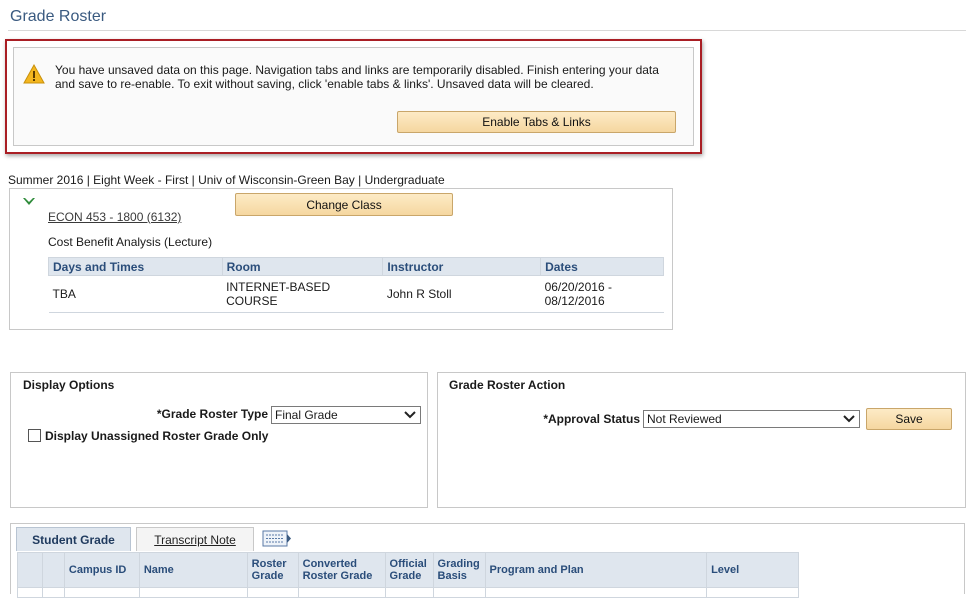  Describe the element at coordinates (277, 538) in the screenshot. I see `show-all-columns-icon` at that location.